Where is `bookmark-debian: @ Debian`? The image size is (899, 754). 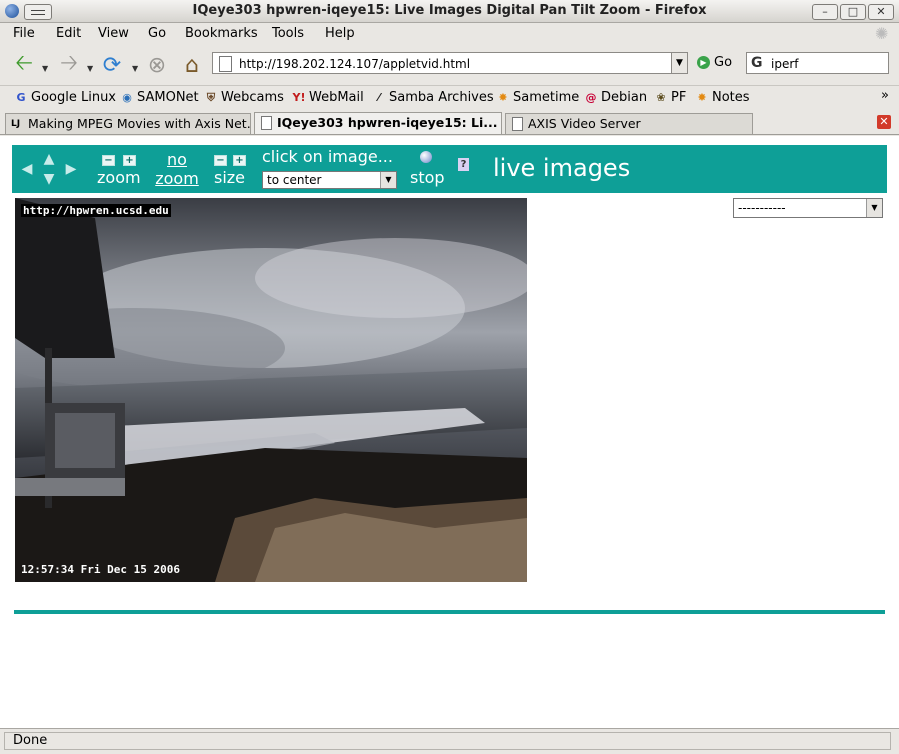 bookmark-debian: @ Debian is located at coordinates (616, 97).